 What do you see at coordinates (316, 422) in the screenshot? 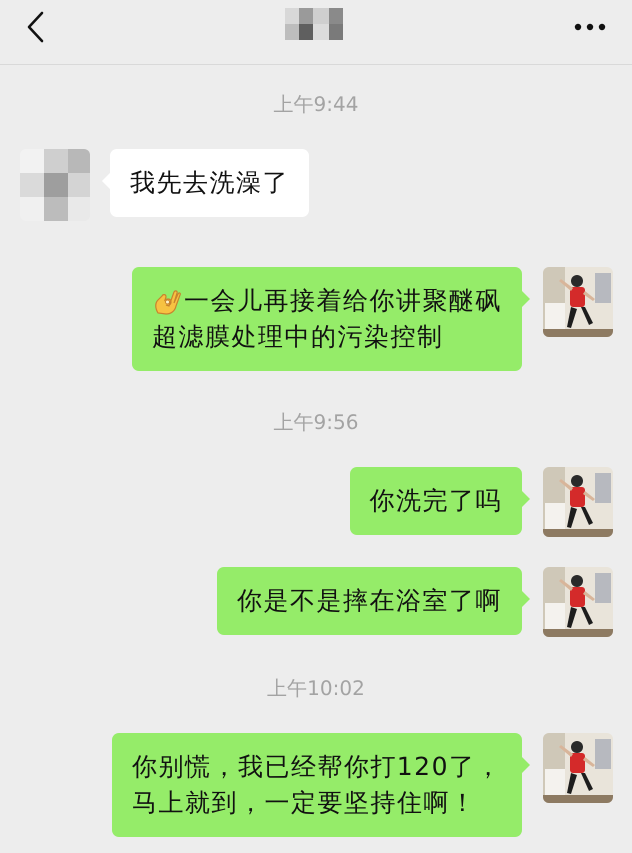
I see `timestamp: 上午9:56` at bounding box center [316, 422].